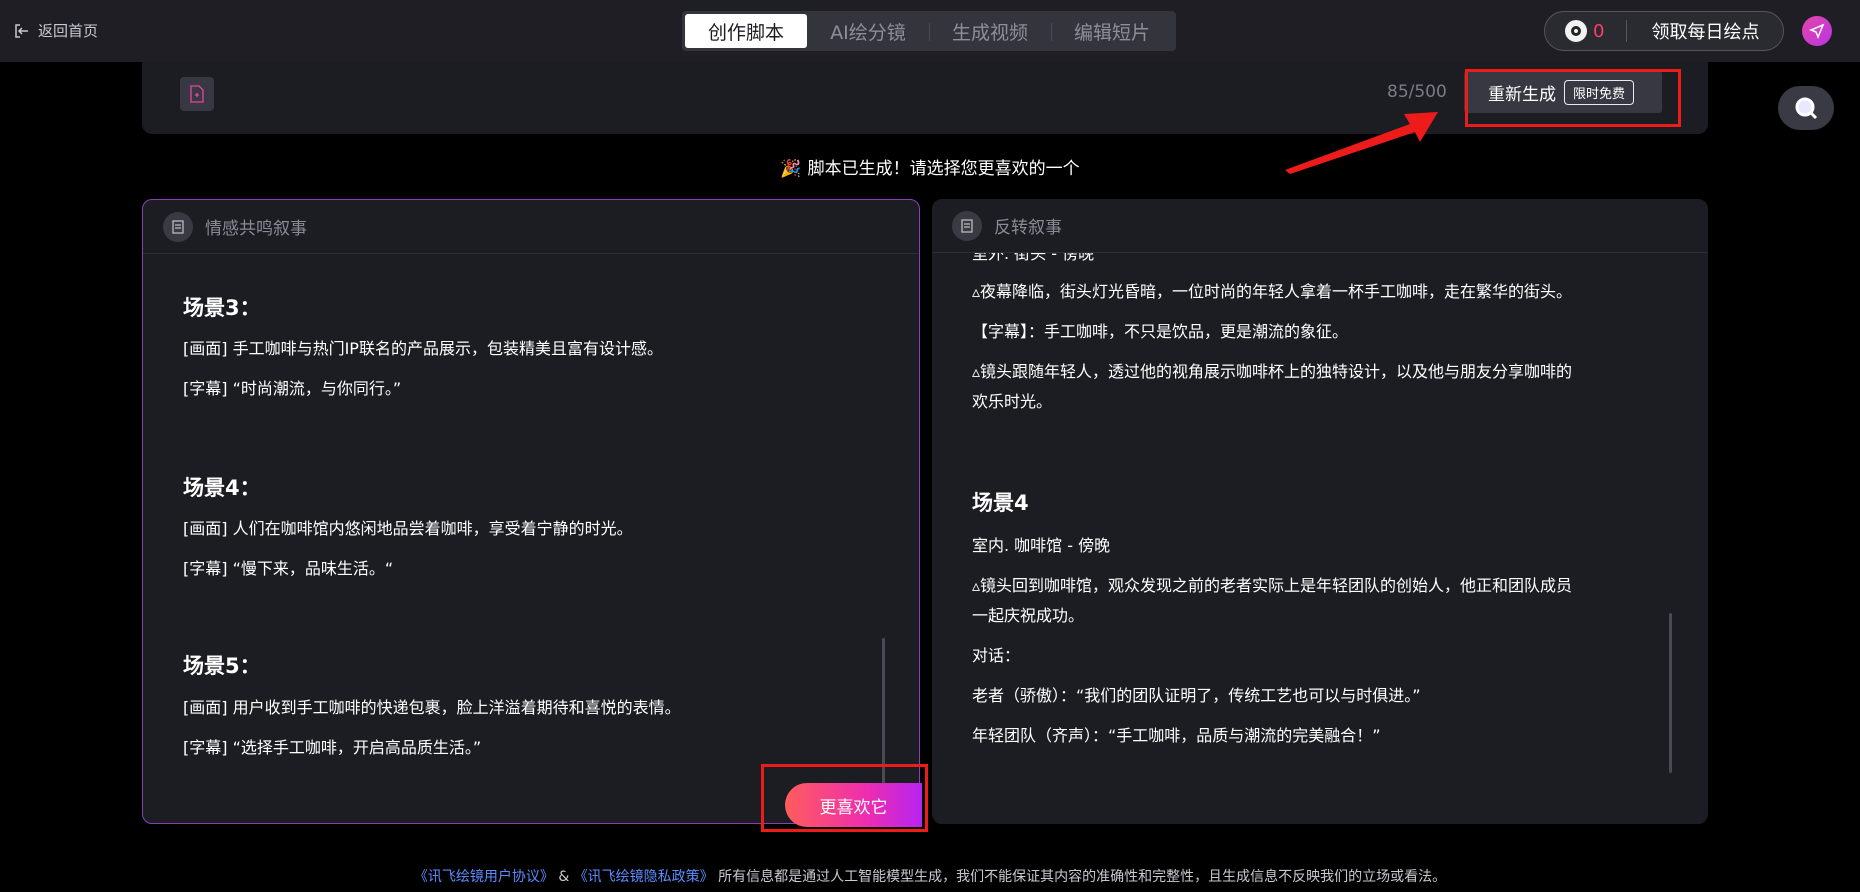 The height and width of the screenshot is (892, 1860). What do you see at coordinates (1000, 503) in the screenshot?
I see `scene-heading: 场景4` at bounding box center [1000, 503].